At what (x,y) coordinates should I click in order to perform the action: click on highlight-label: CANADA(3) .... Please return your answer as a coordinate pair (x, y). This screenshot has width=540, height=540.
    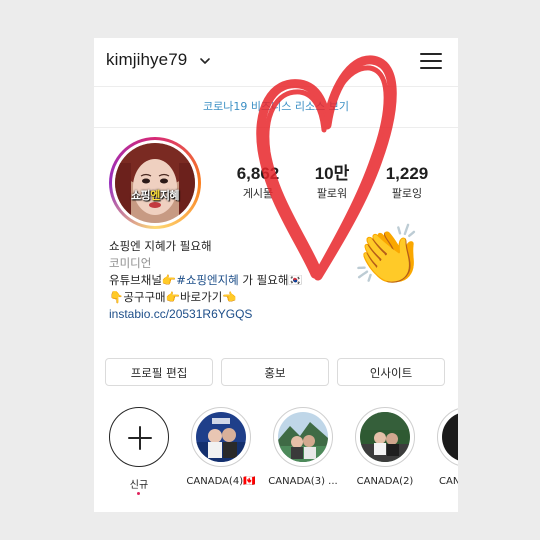
    Looking at the image, I should click on (303, 481).